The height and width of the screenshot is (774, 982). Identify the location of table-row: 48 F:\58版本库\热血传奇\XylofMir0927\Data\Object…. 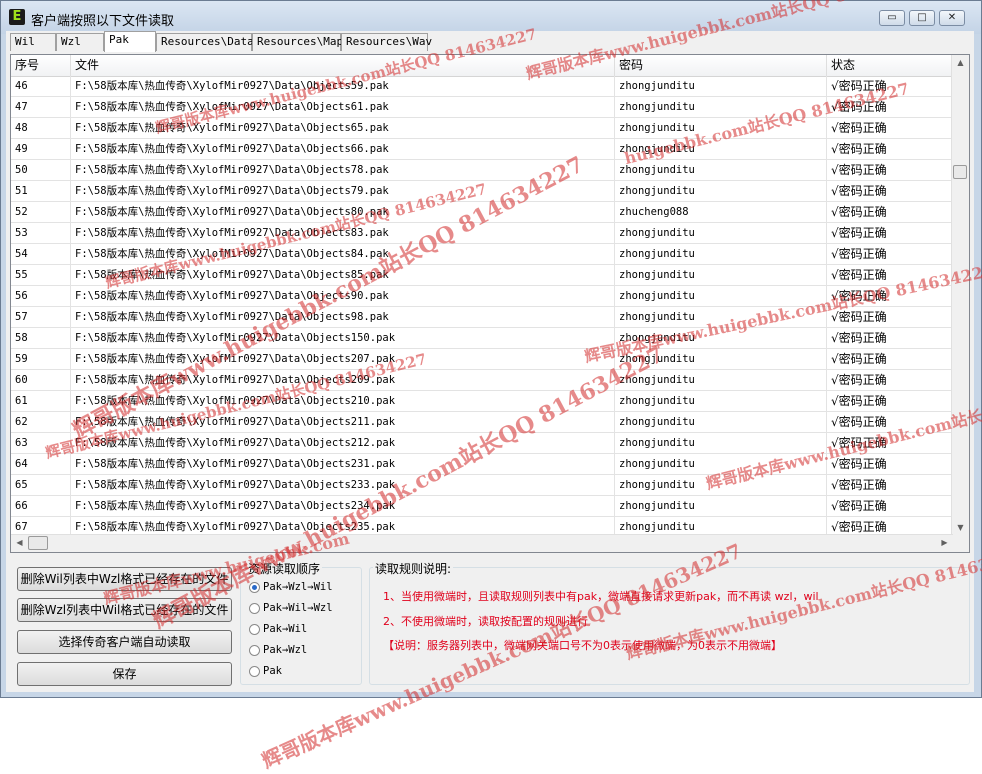
(482, 128).